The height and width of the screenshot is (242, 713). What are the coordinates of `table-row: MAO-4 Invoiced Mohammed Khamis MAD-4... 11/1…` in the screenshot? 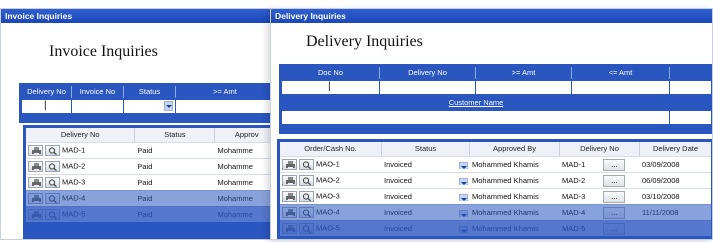 It's located at (495, 212).